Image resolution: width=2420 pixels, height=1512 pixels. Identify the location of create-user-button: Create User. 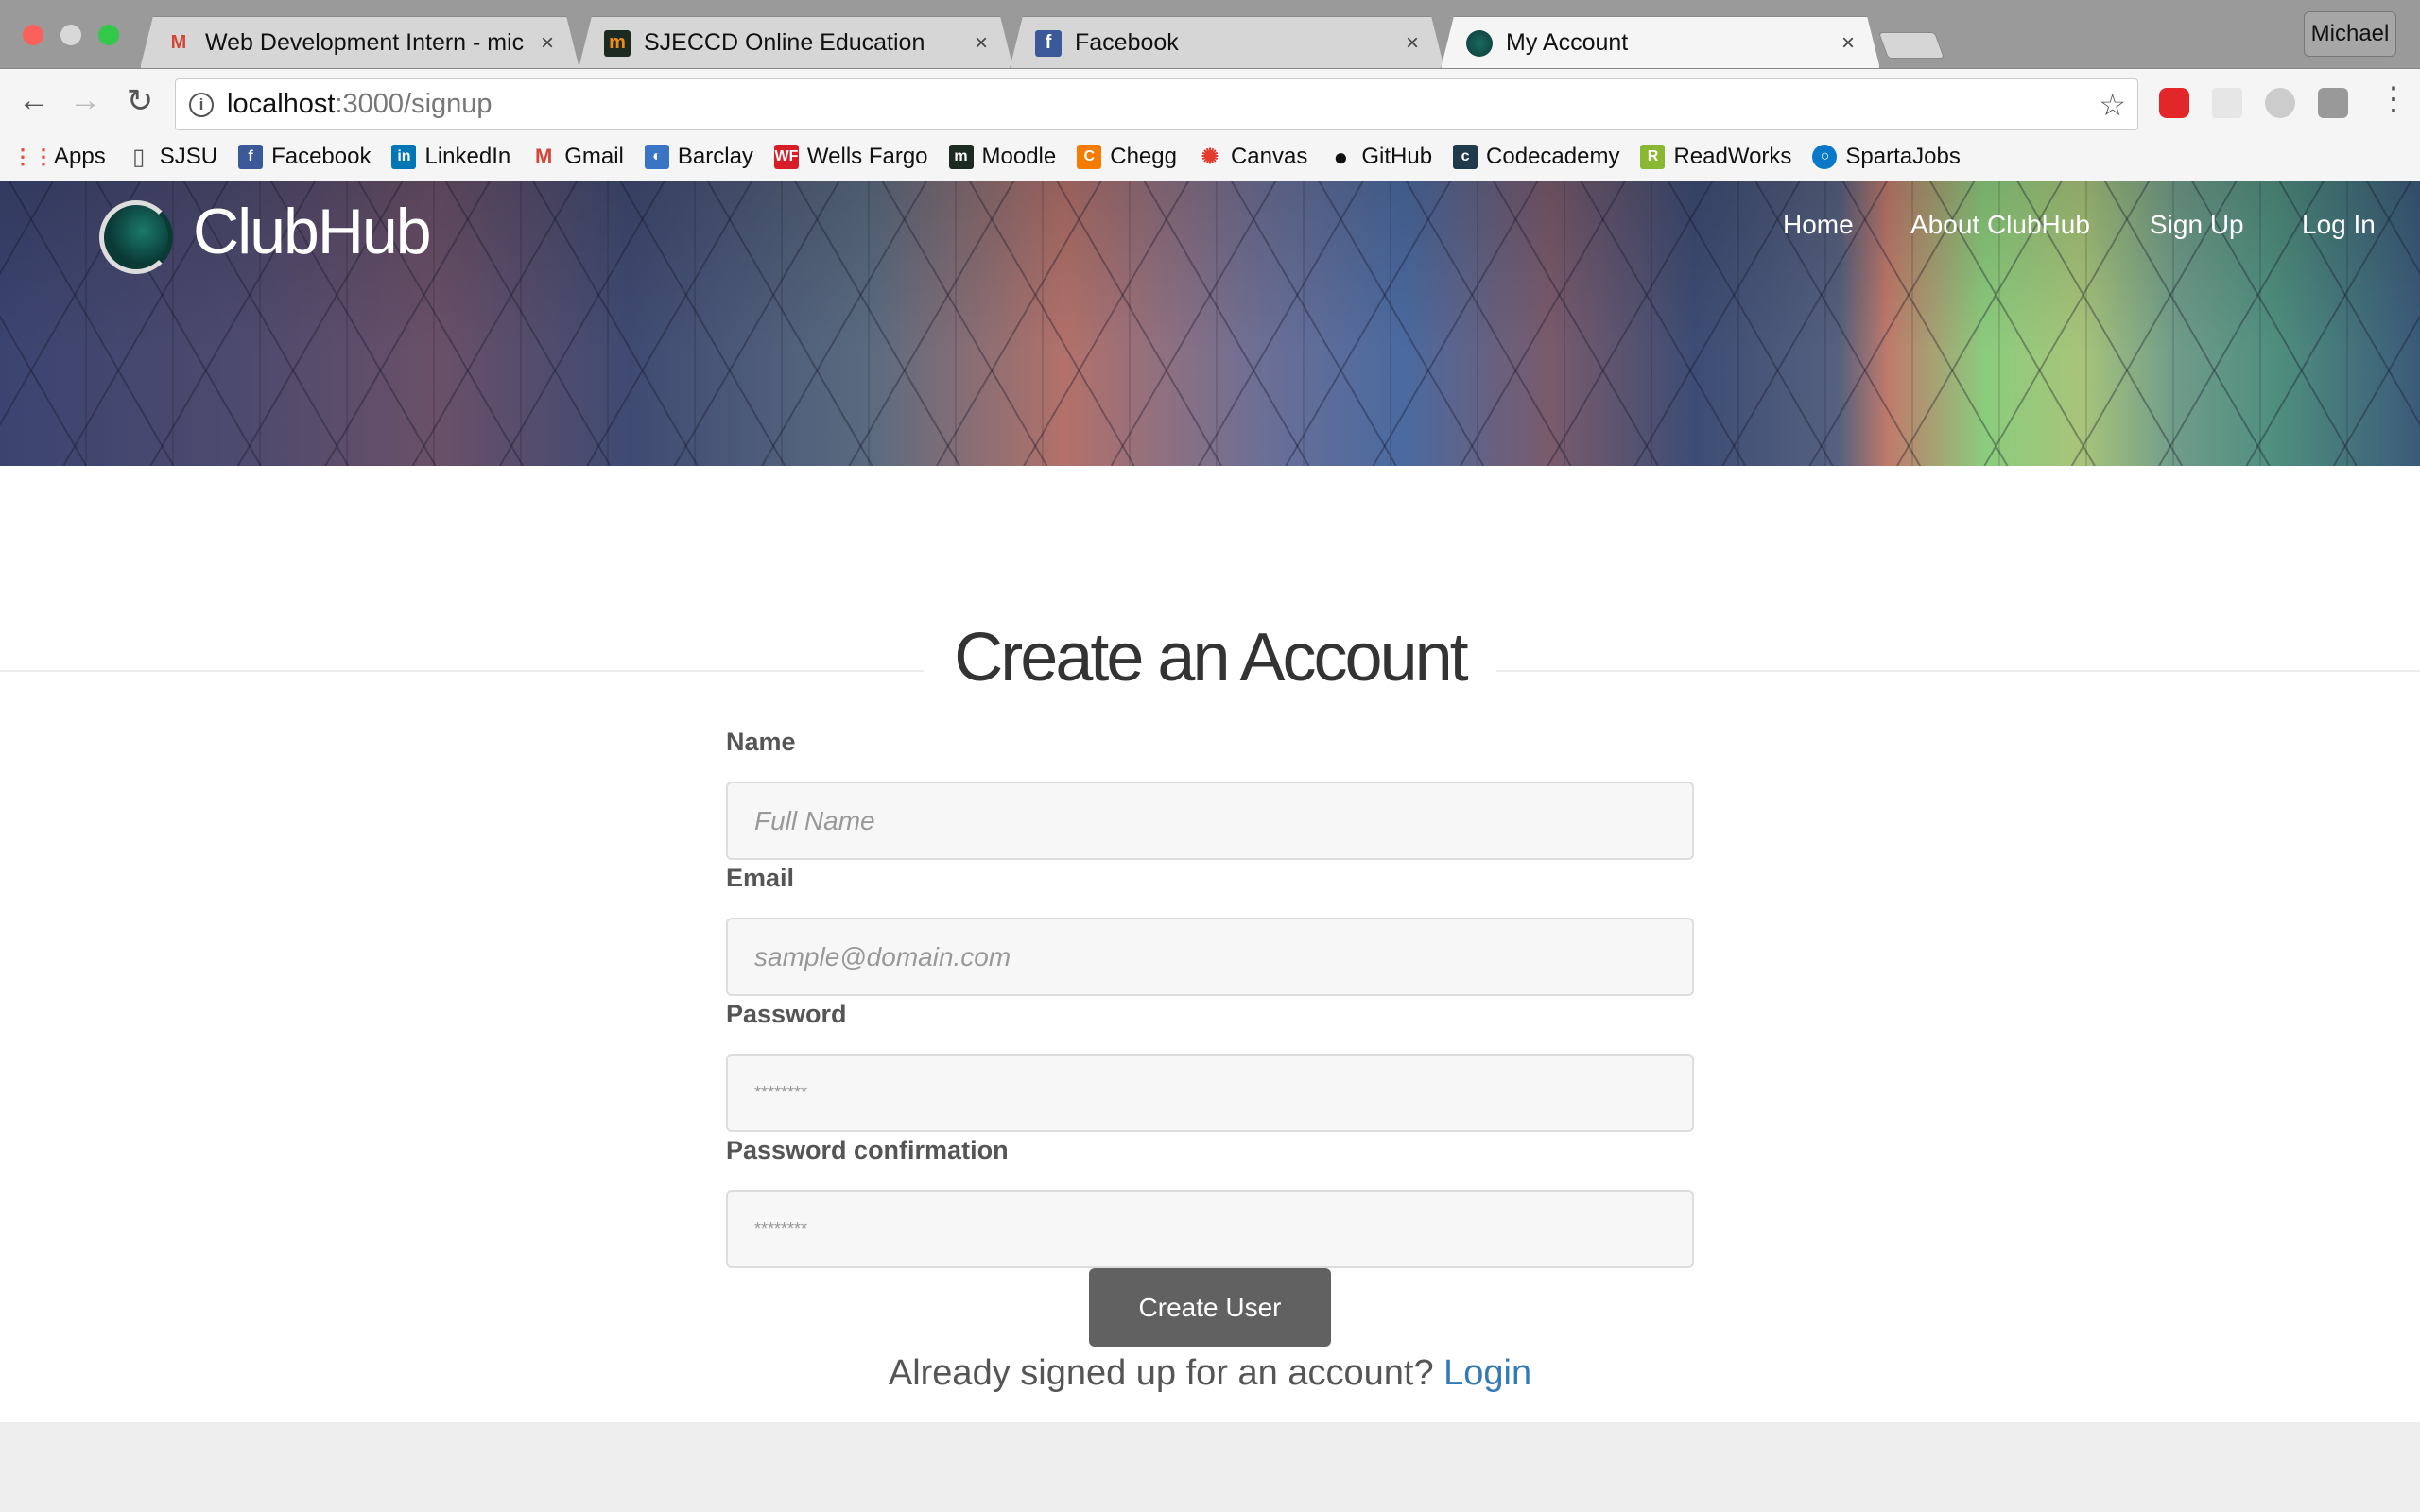
(1210, 1307).